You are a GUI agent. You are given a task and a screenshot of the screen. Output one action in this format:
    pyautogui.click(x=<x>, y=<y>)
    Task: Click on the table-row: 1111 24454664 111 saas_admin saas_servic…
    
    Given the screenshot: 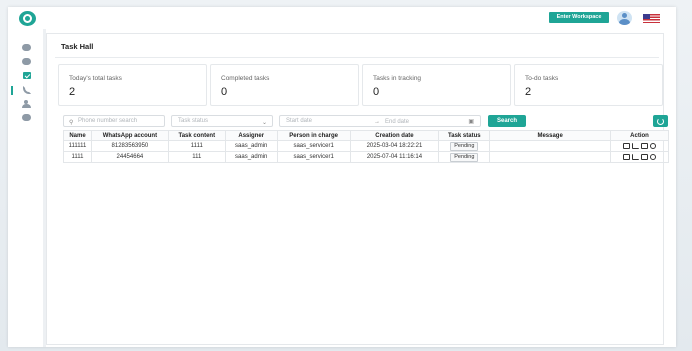 What is the action you would take?
    pyautogui.click(x=366, y=157)
    